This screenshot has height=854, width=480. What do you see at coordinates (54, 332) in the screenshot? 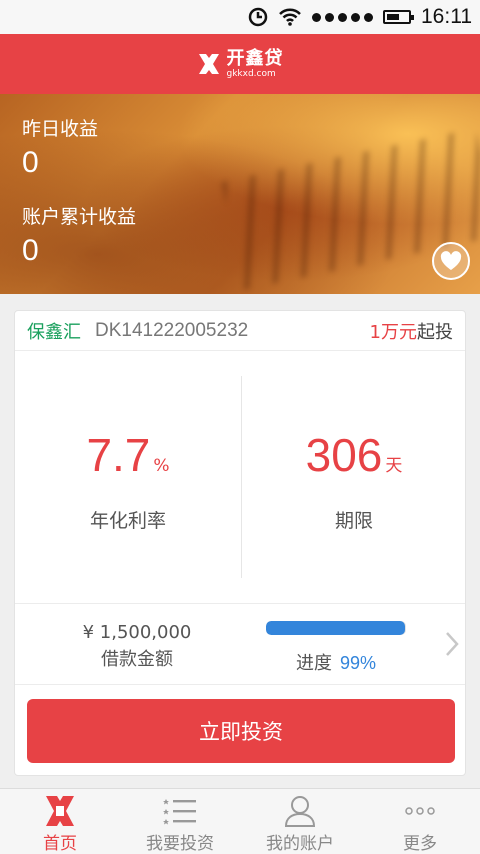
I see `product-tag: 保鑫汇` at bounding box center [54, 332].